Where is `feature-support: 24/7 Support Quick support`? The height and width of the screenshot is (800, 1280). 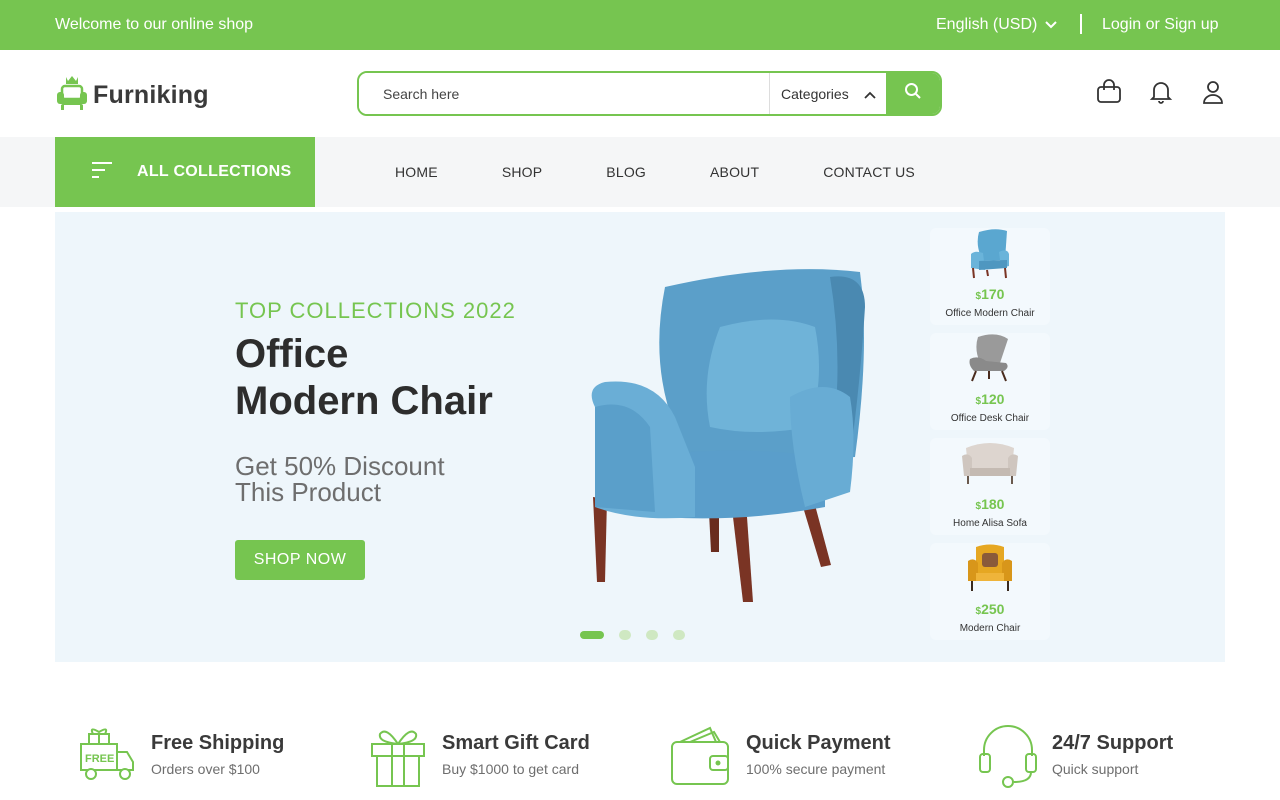
feature-support: 24/7 Support Quick support is located at coordinates (1075, 757).